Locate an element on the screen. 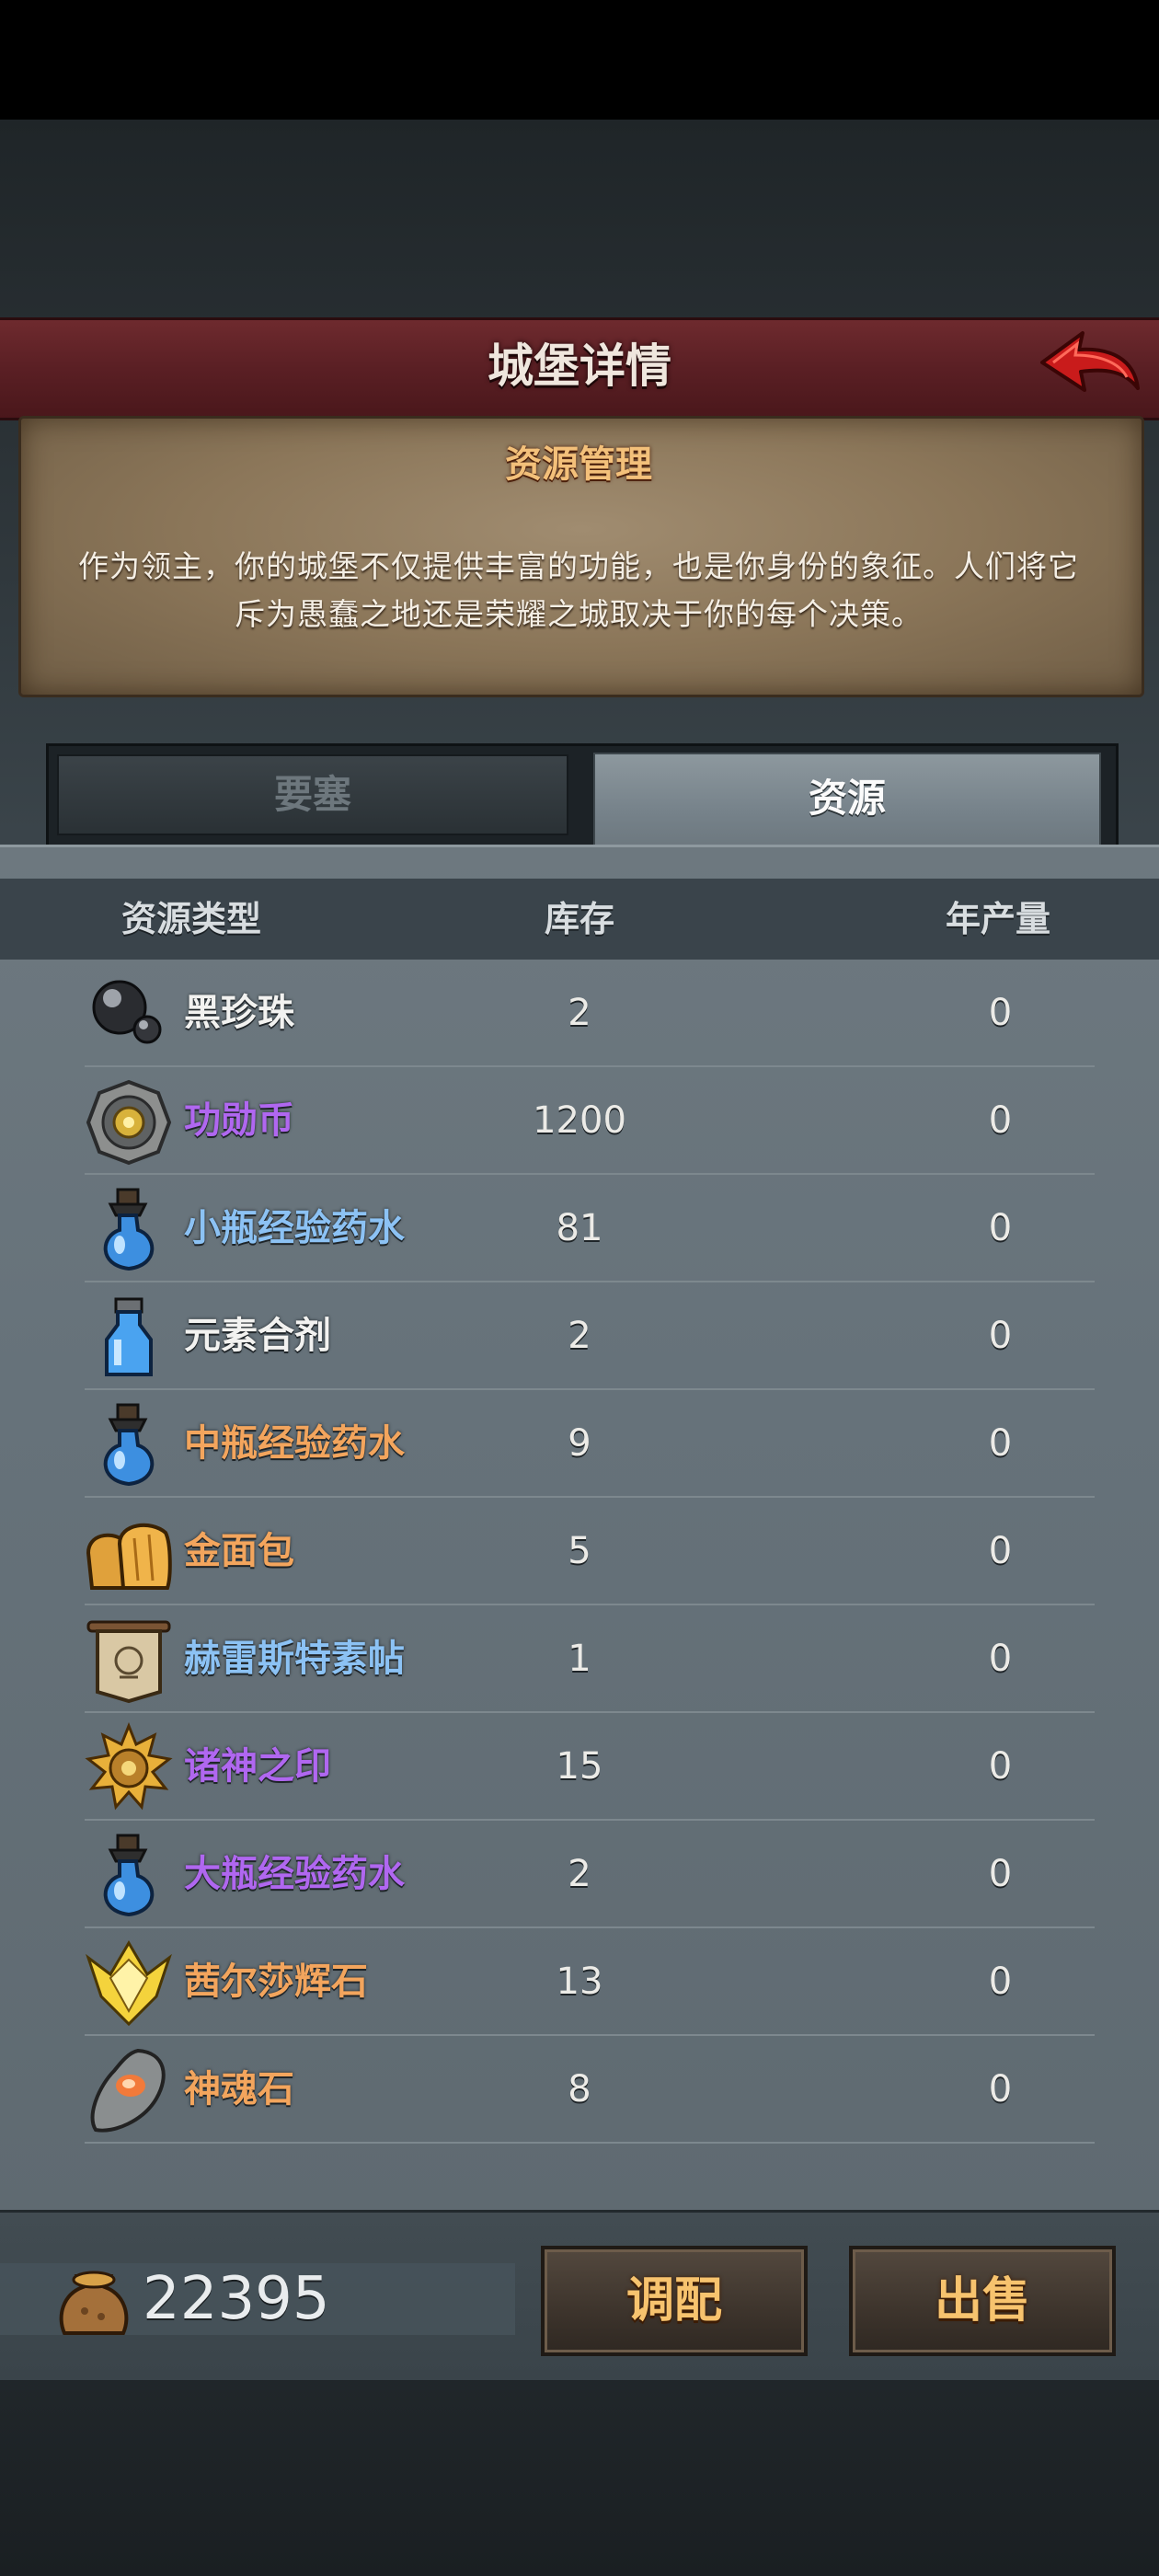 The image size is (1159, 2576). resource-stock: 1200 is located at coordinates (579, 1120).